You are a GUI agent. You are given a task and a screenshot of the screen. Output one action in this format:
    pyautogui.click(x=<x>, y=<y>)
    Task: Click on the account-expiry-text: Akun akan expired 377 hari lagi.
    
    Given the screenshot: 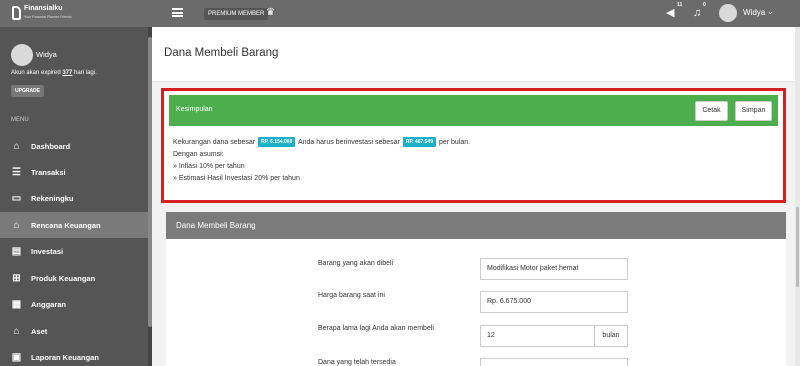 What is the action you would take?
    pyautogui.click(x=54, y=73)
    